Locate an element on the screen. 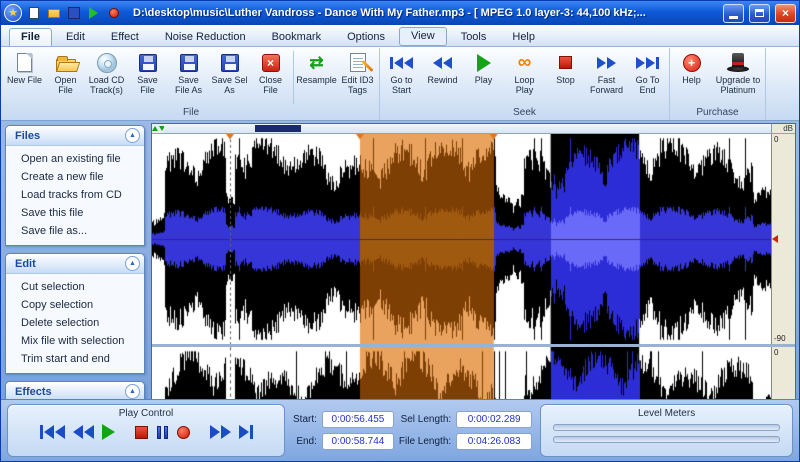  menu-bookmark: Bookmark is located at coordinates (297, 37).